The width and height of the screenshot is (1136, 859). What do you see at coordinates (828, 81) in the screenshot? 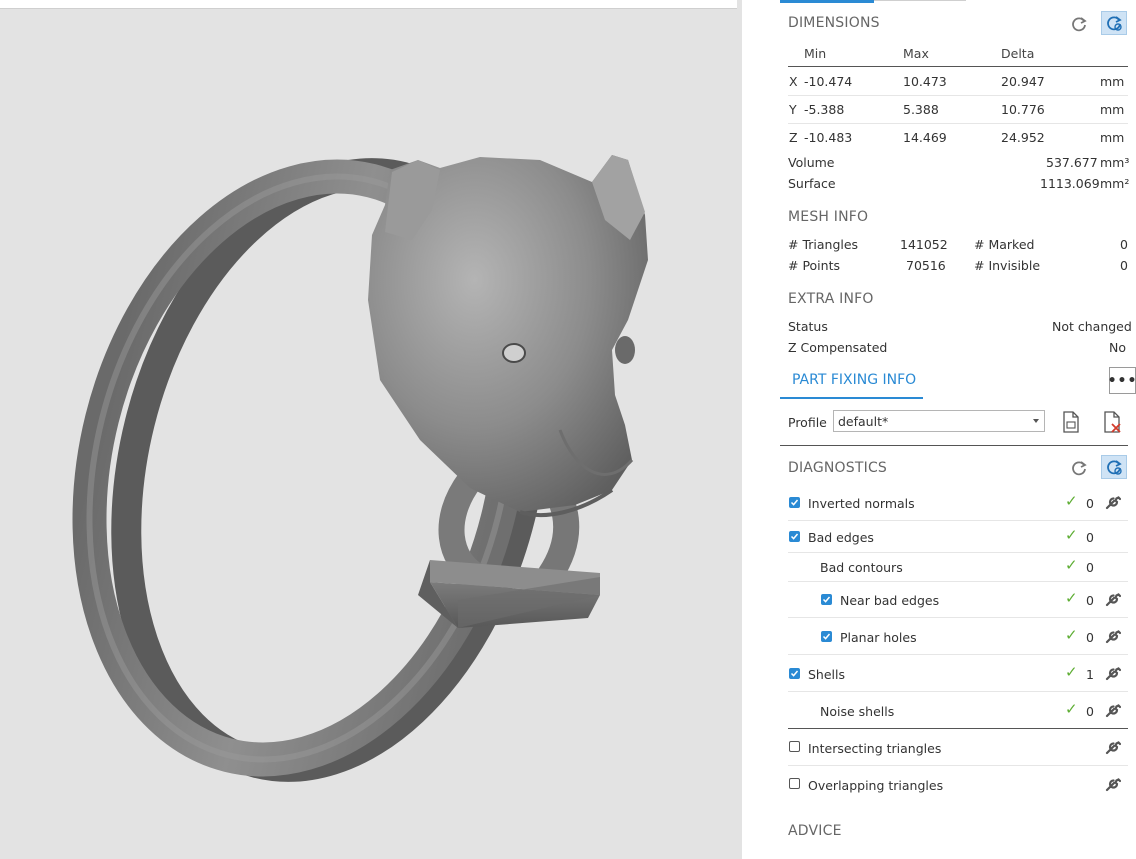
I see `row-x-min: -10.474` at bounding box center [828, 81].